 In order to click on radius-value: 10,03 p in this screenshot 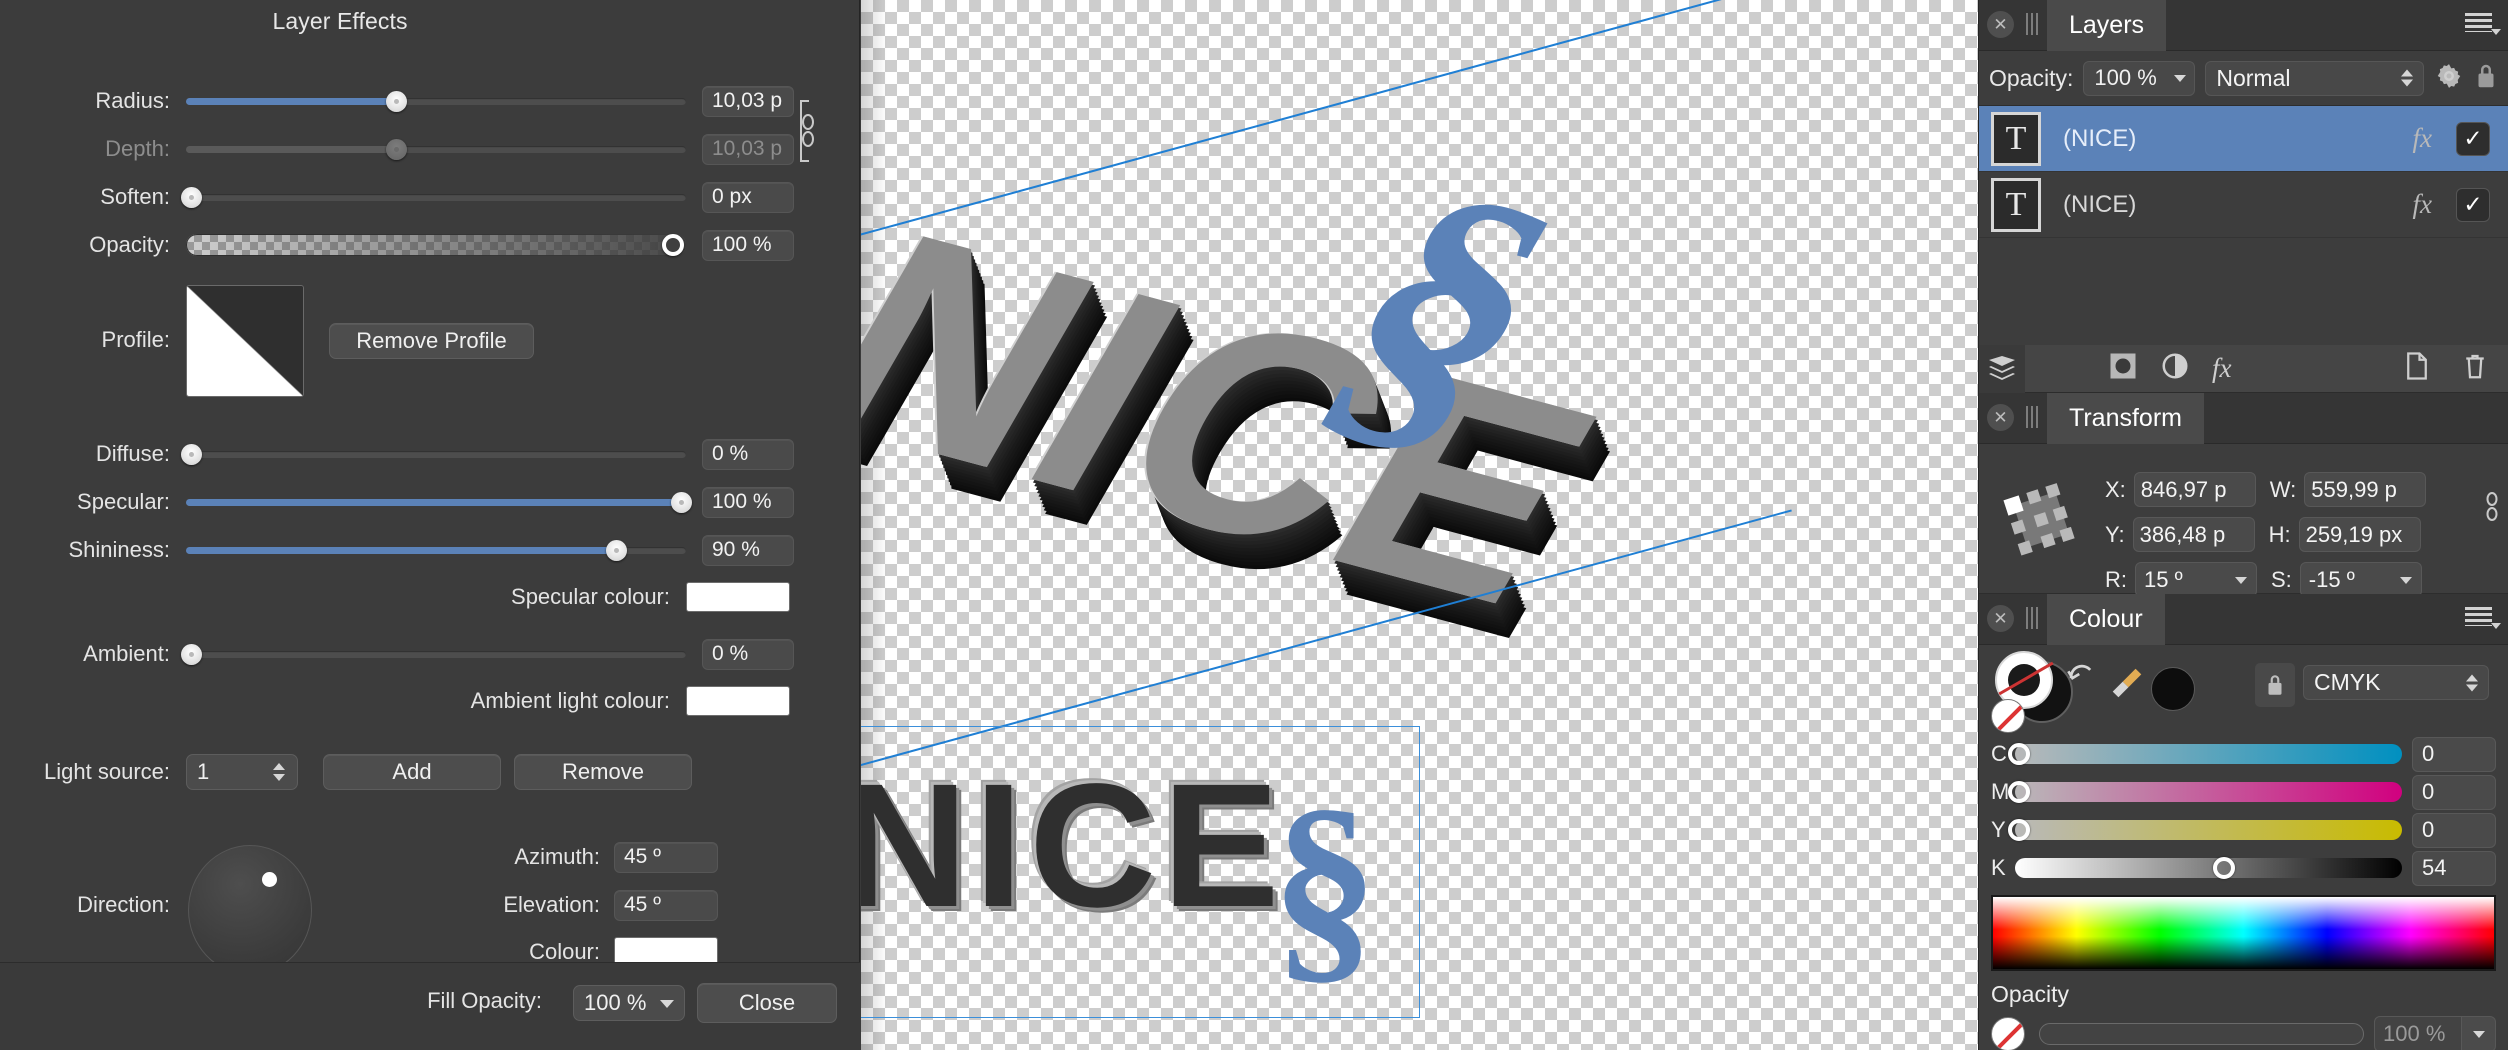, I will do `click(748, 101)`.